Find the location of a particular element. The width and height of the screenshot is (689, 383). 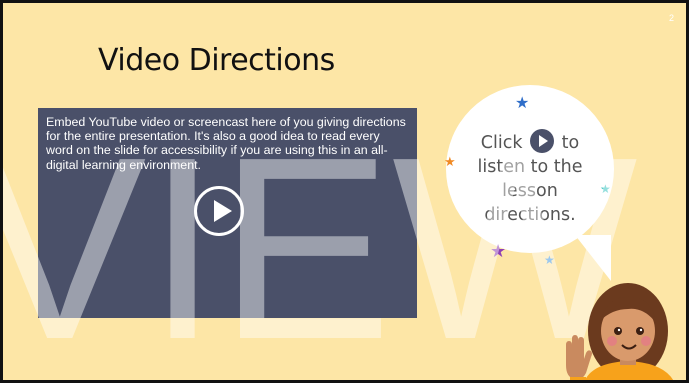

bubble-line-4: directions. is located at coordinates (530, 215).